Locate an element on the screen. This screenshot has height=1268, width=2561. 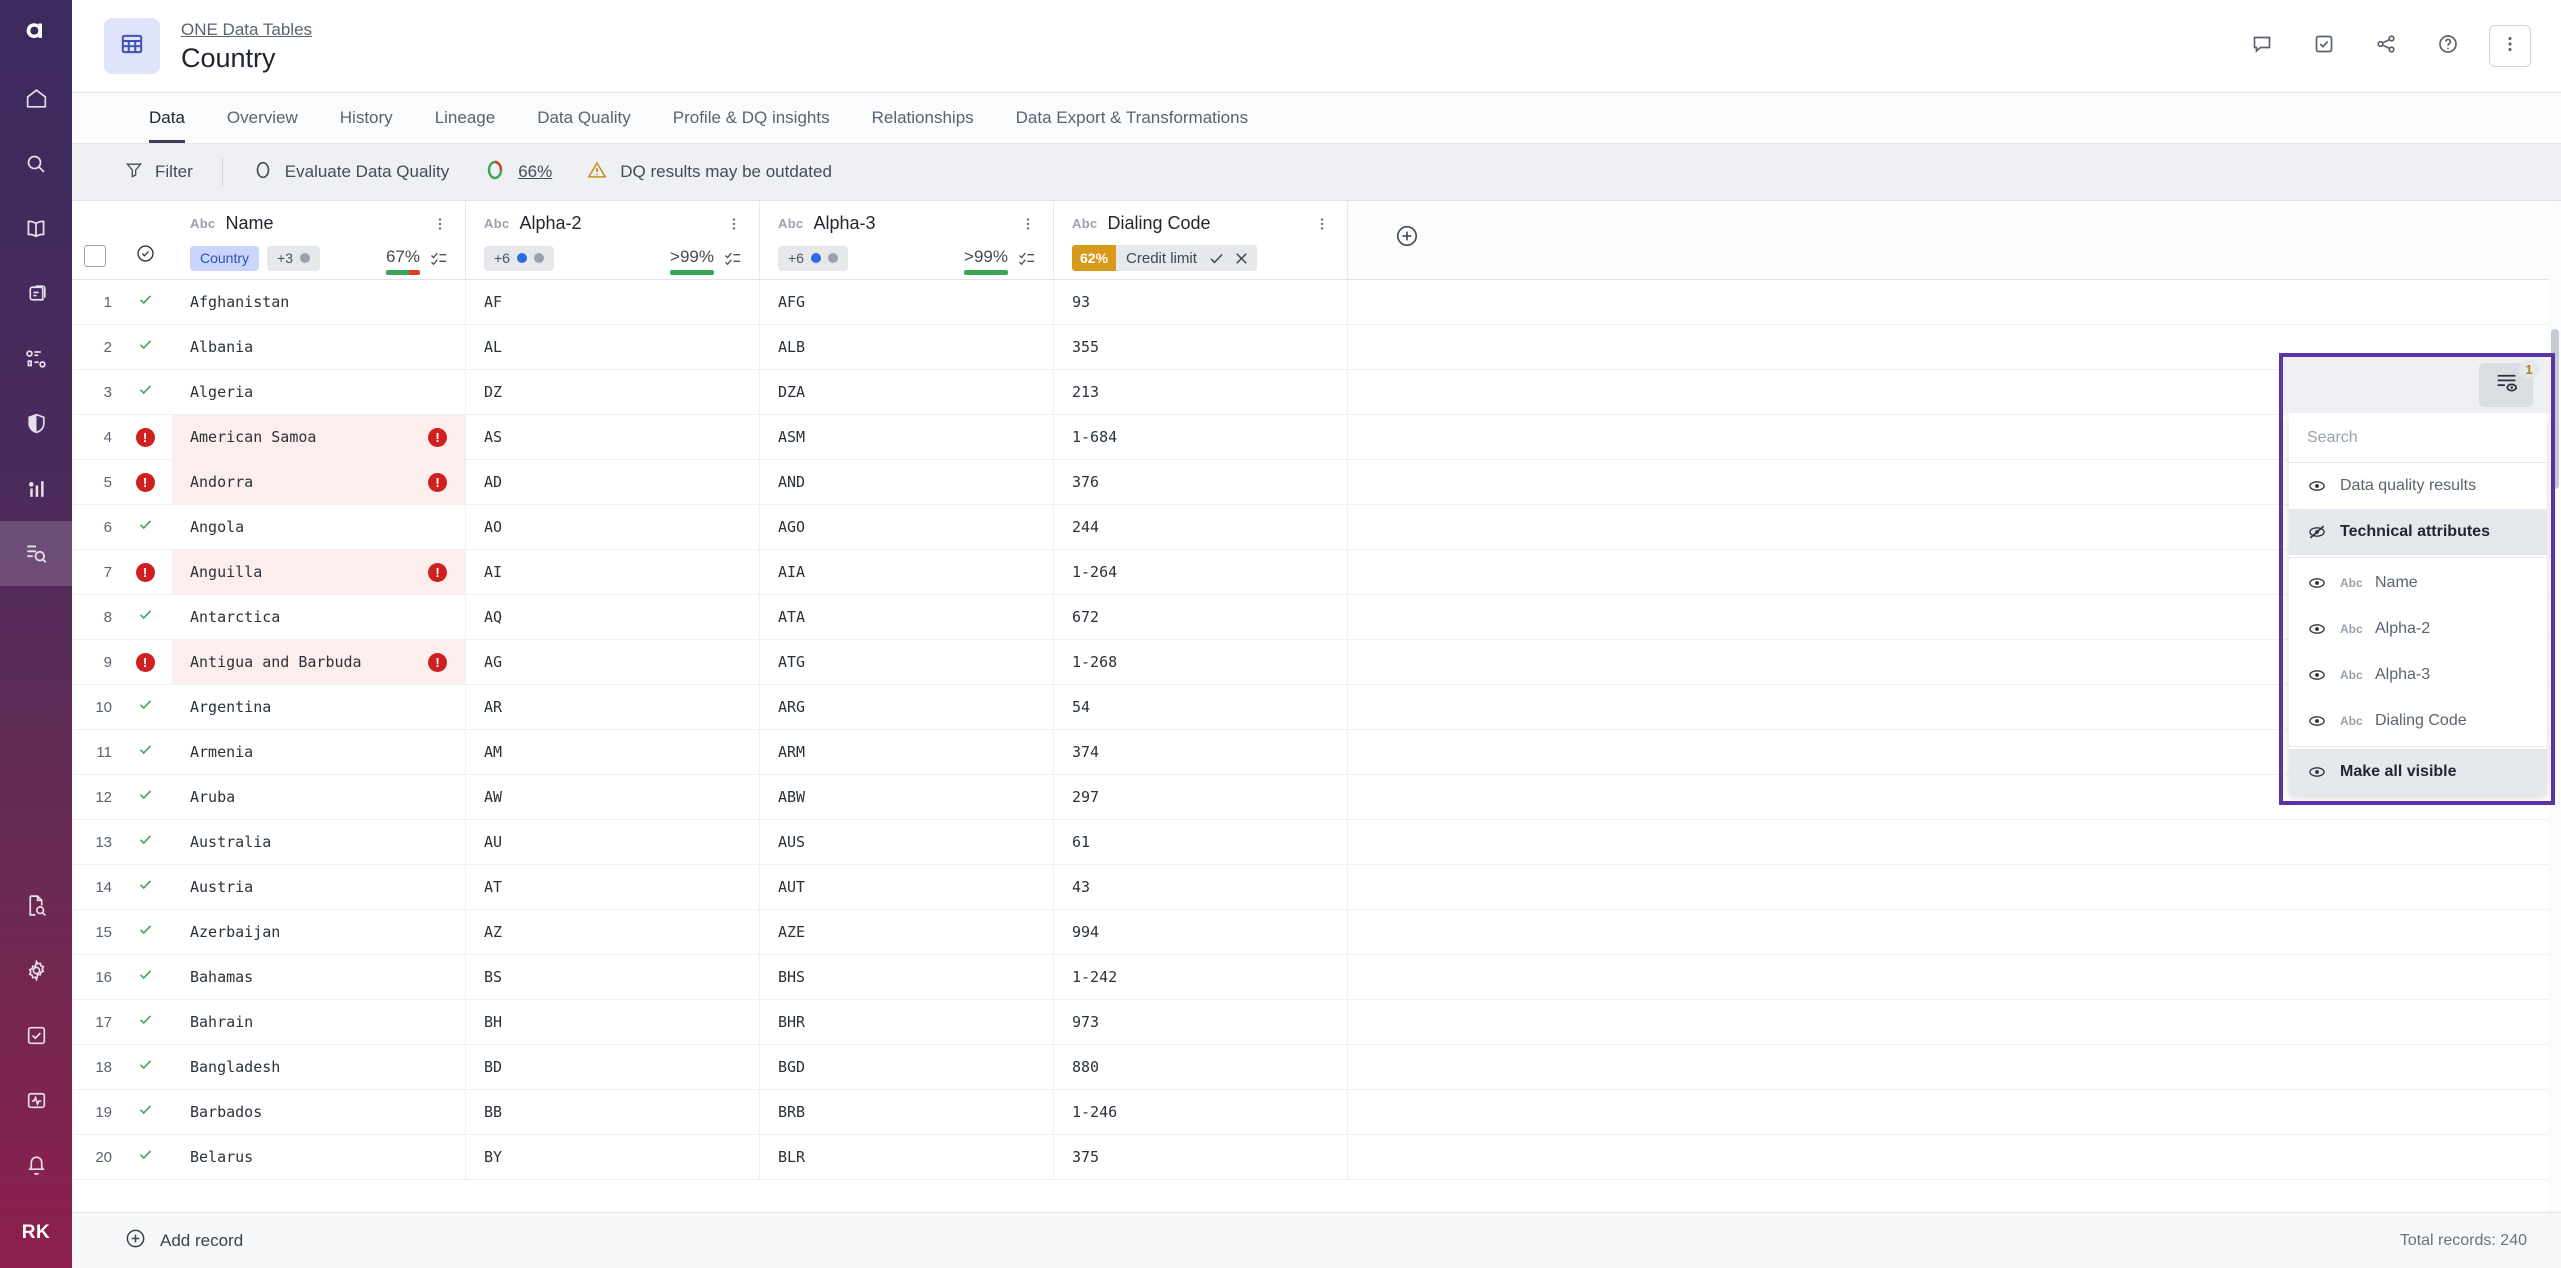
dq-score: 66% is located at coordinates (517, 172).